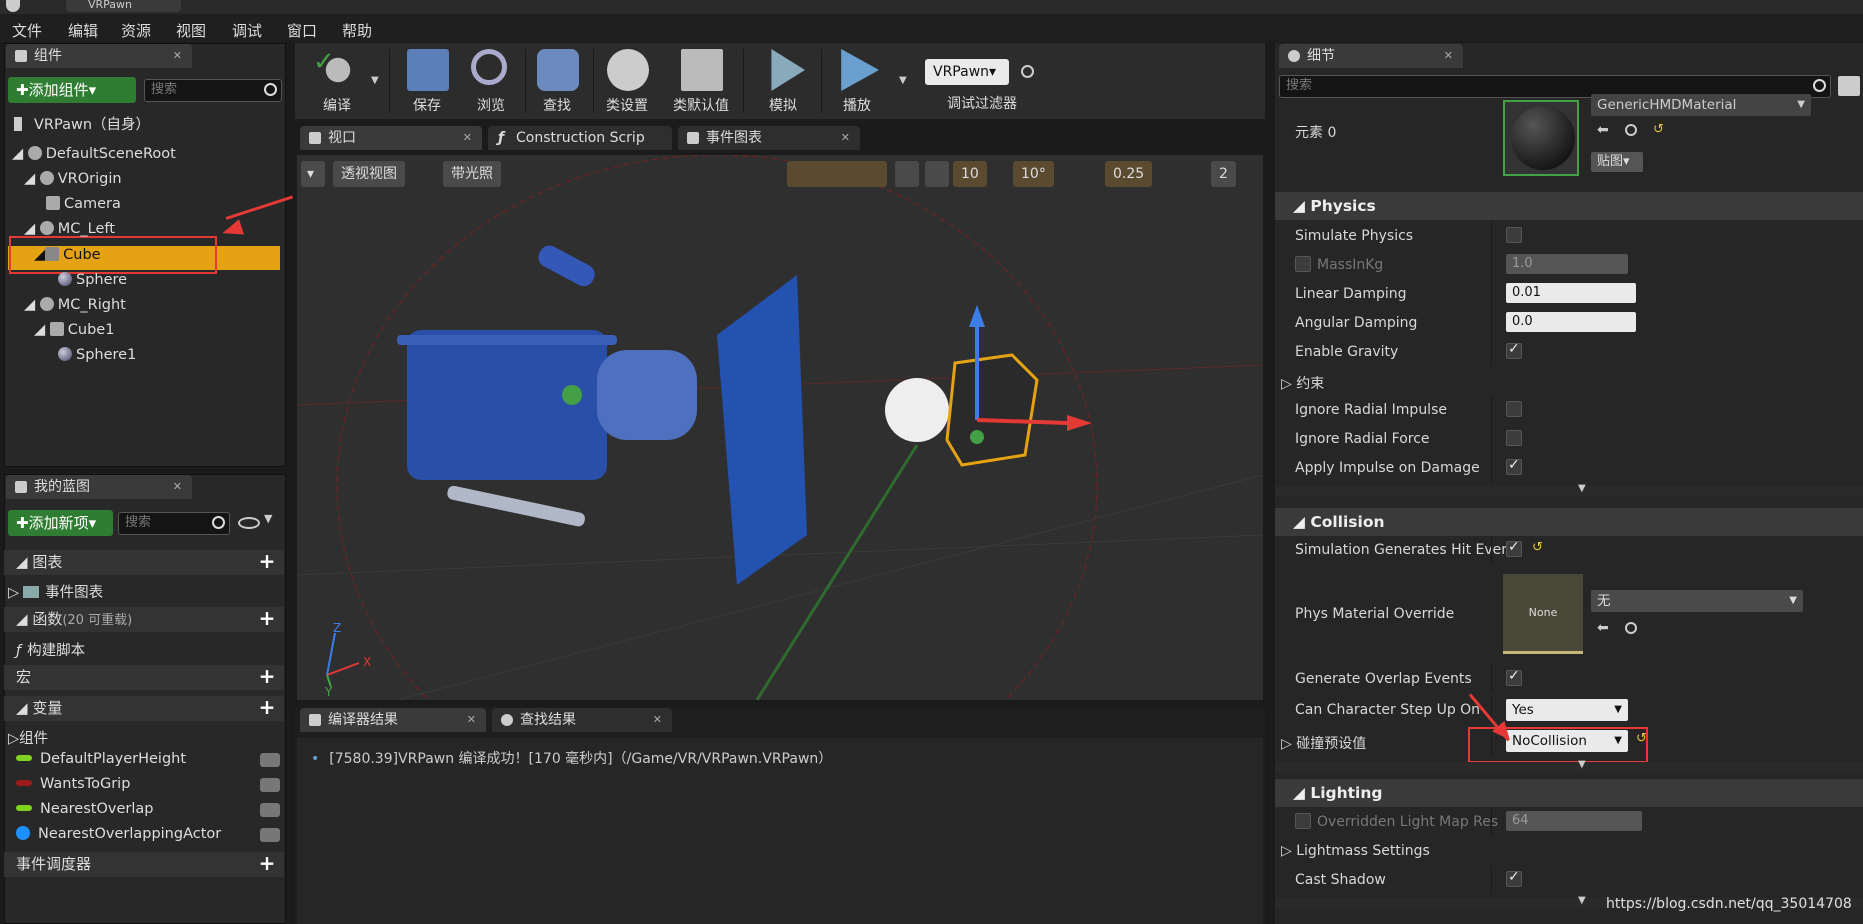 Image resolution: width=1863 pixels, height=924 pixels. What do you see at coordinates (1701, 105) in the screenshot?
I see `material-select: GenericHMDMaterial ▼` at bounding box center [1701, 105].